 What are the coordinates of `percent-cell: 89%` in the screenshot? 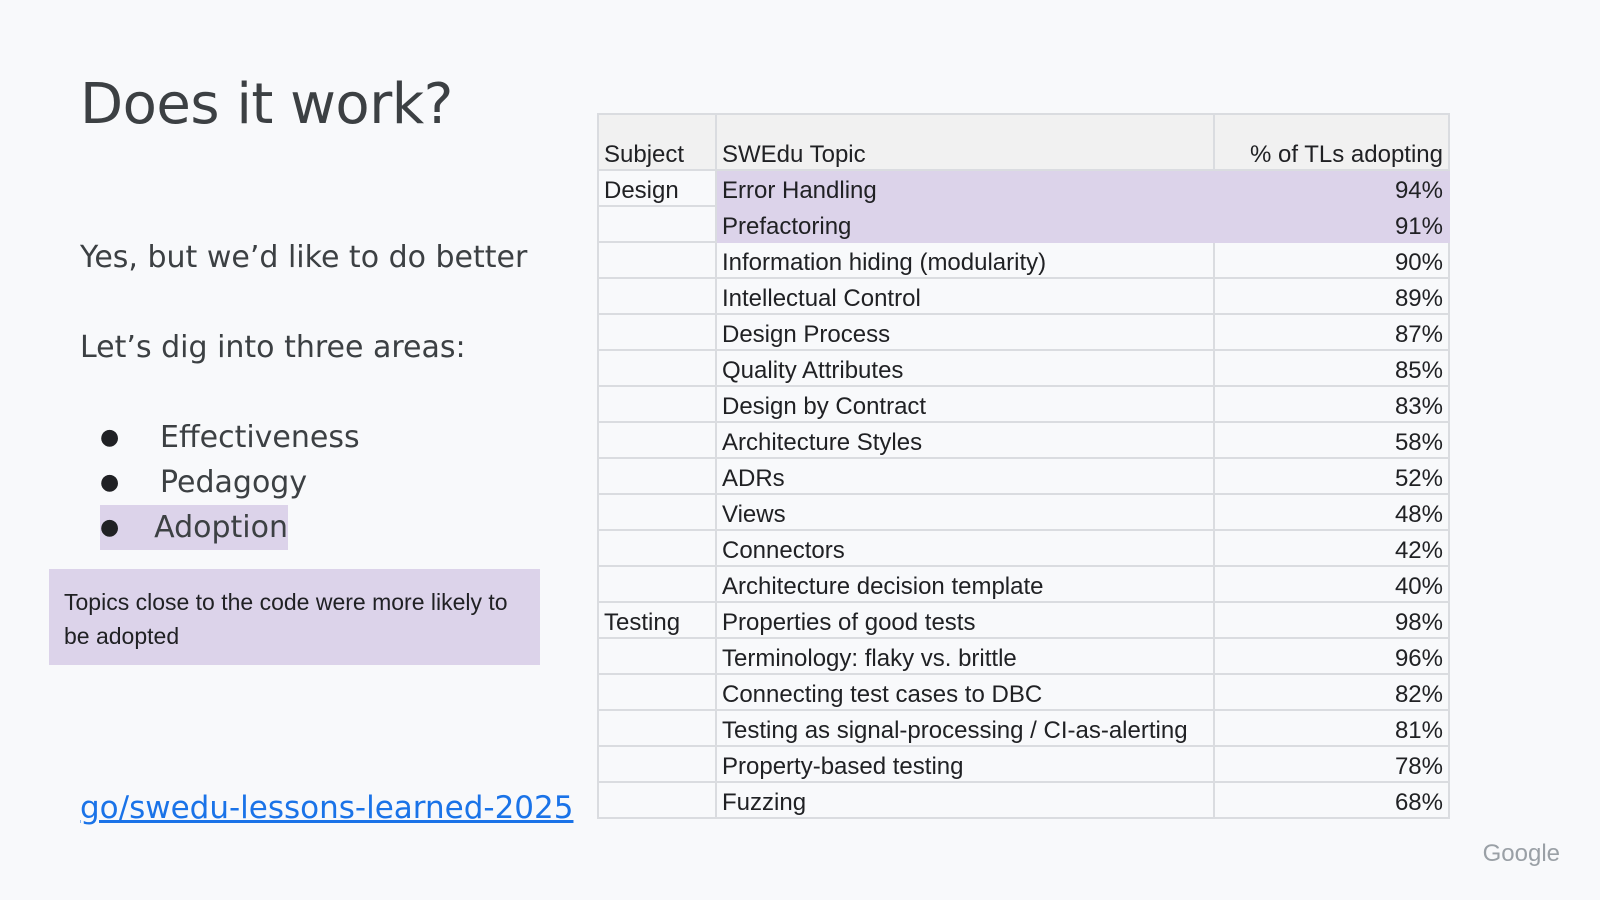 It's located at (1331, 296).